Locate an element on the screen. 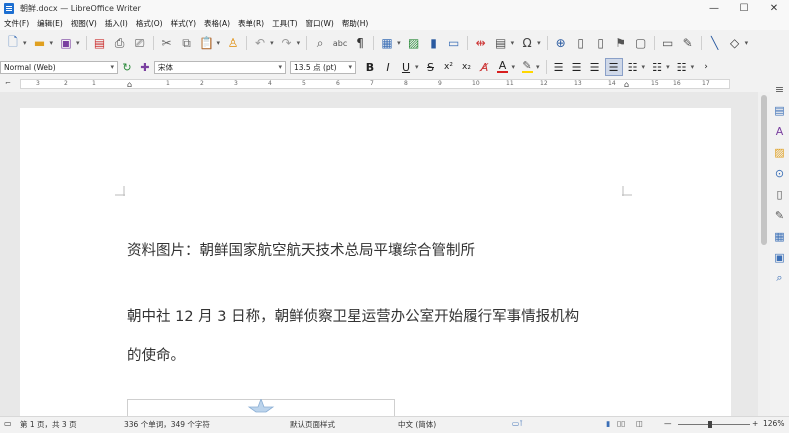 The image size is (789, 433). single-page-view-icon: ▮ is located at coordinates (608, 423).